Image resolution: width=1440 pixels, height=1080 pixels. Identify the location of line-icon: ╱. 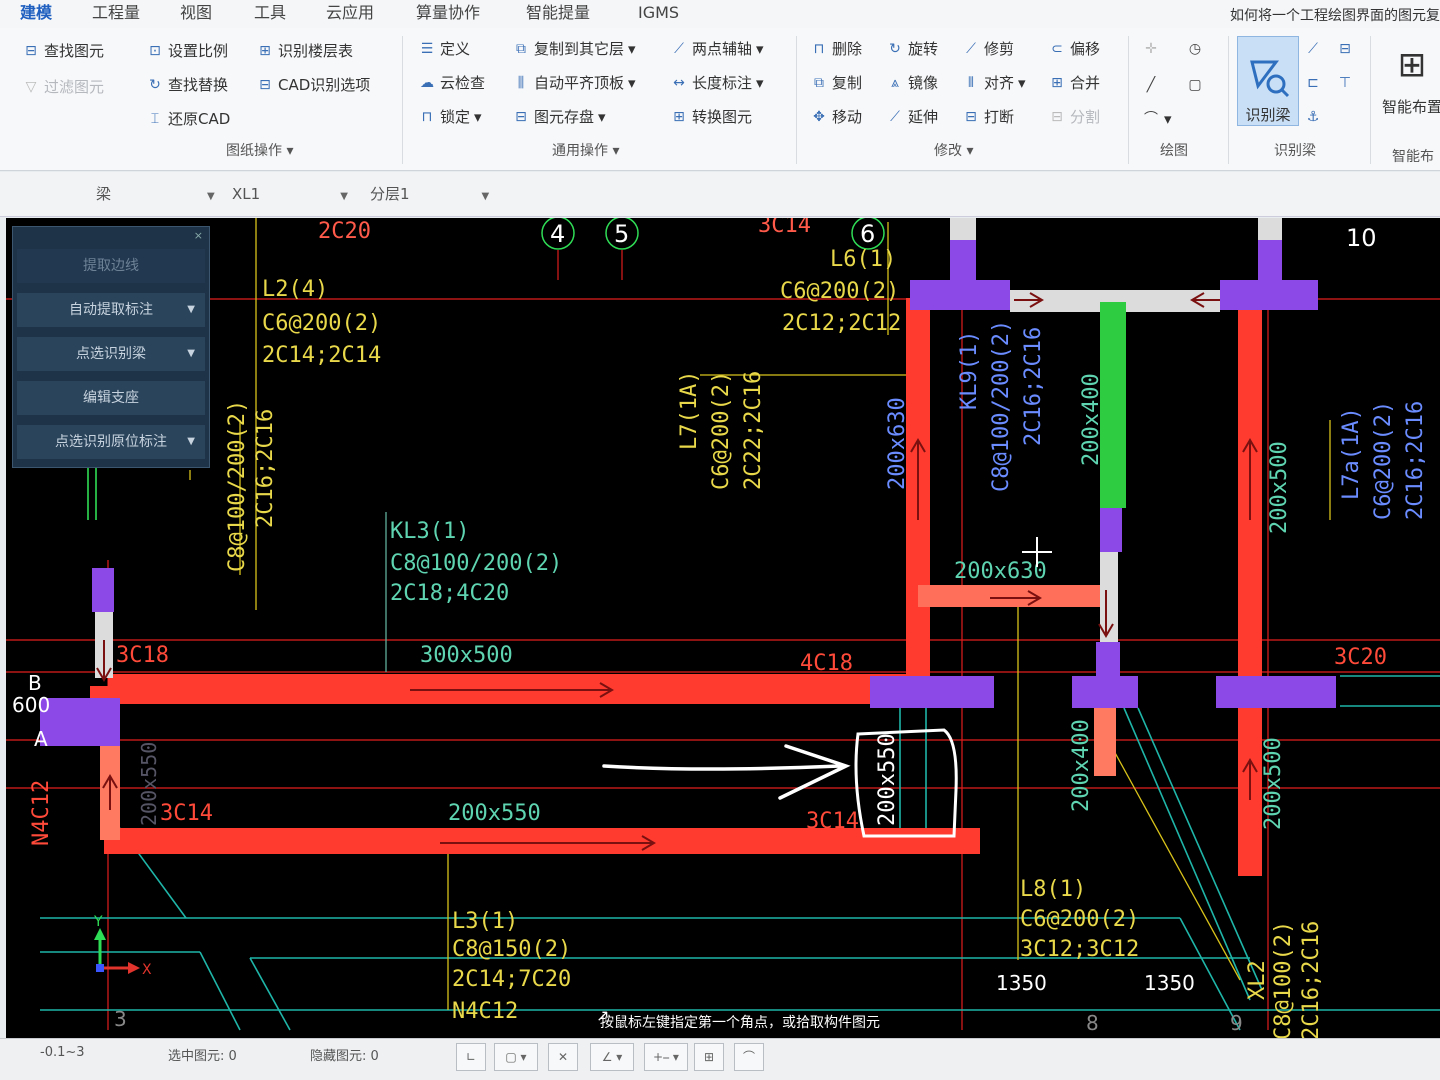
(1151, 85).